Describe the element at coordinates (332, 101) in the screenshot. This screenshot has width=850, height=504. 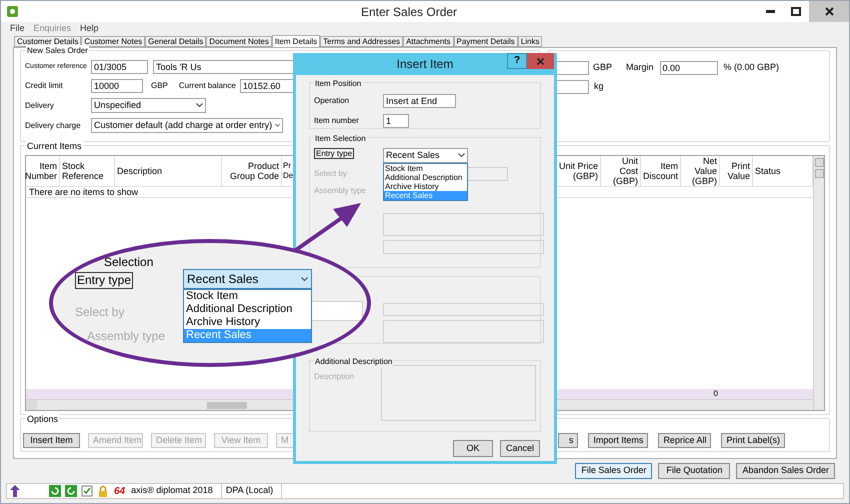
I see `field-label: Operation` at that location.